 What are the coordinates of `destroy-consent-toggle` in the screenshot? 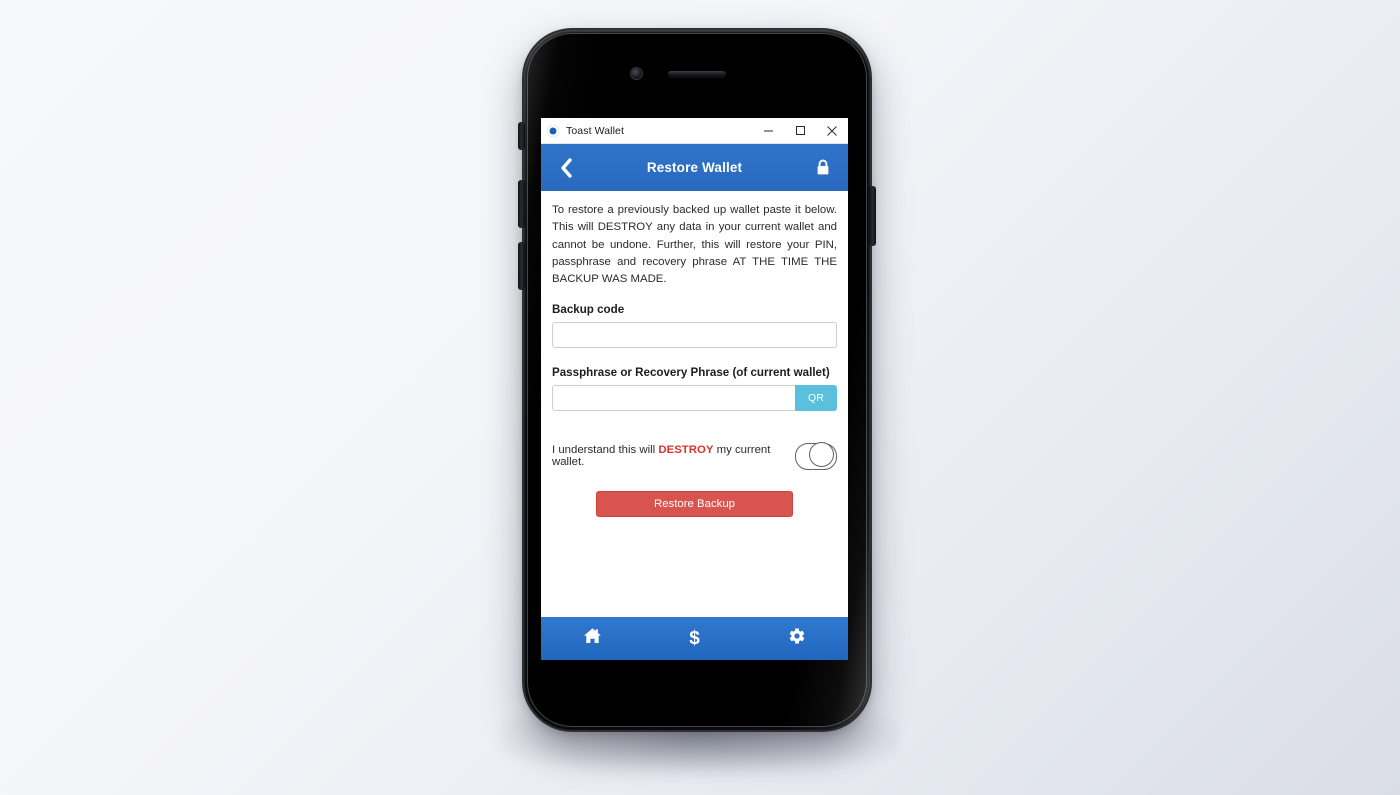 It's located at (816, 456).